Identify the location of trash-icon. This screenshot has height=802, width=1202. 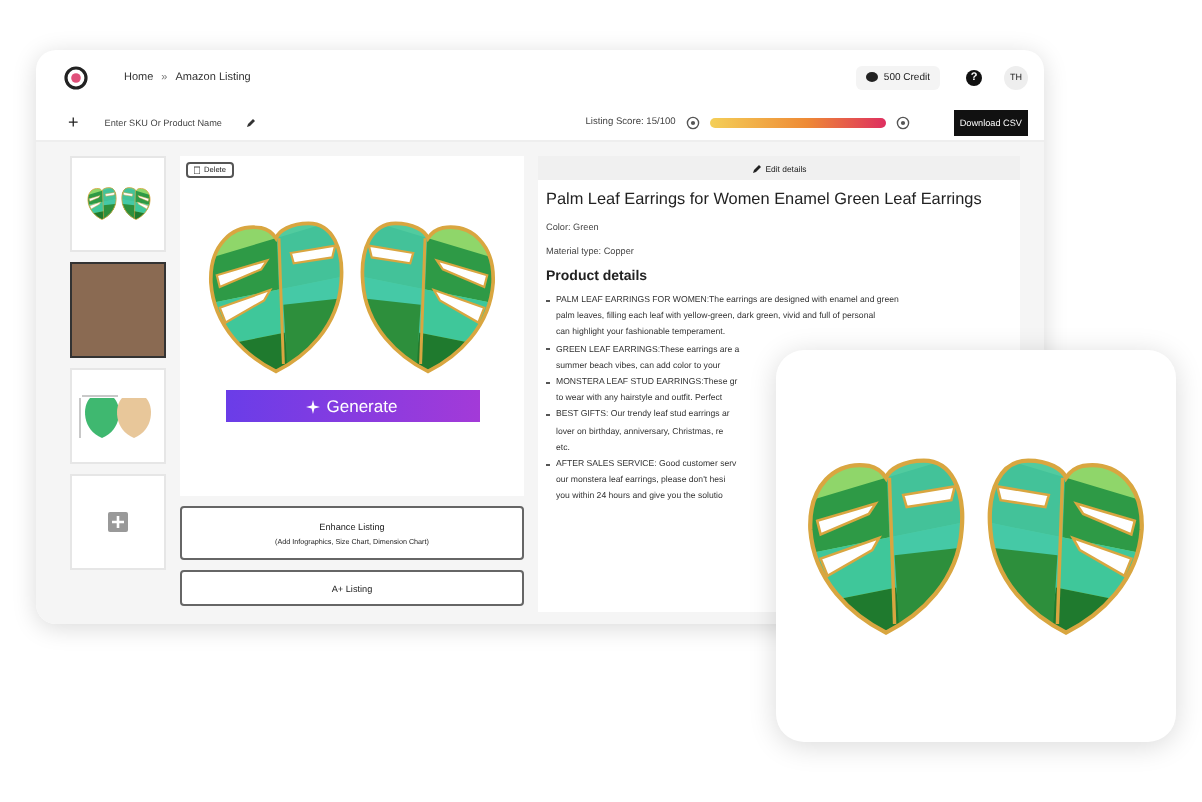
(197, 170).